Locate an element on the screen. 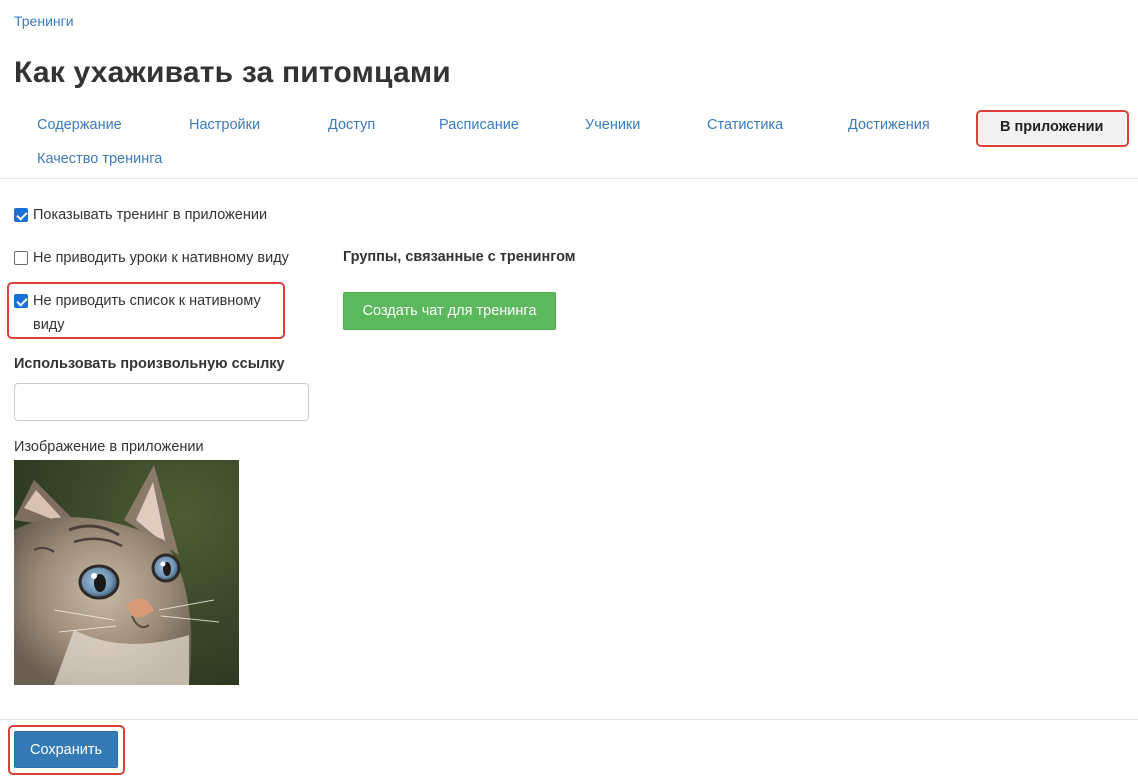 Image resolution: width=1138 pixels, height=784 pixels. groups-label: Группы, связанные с тренингом is located at coordinates (459, 257).